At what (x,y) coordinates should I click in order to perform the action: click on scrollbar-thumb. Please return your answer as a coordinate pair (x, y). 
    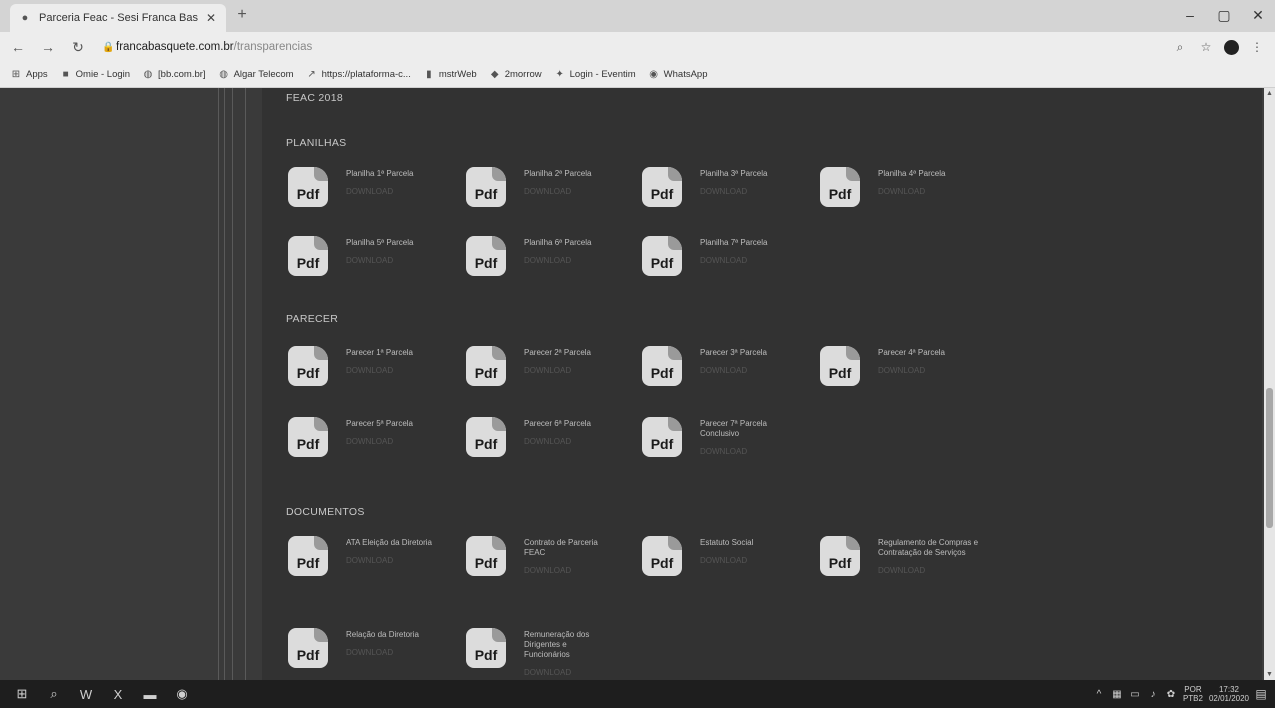
    Looking at the image, I should click on (1269, 458).